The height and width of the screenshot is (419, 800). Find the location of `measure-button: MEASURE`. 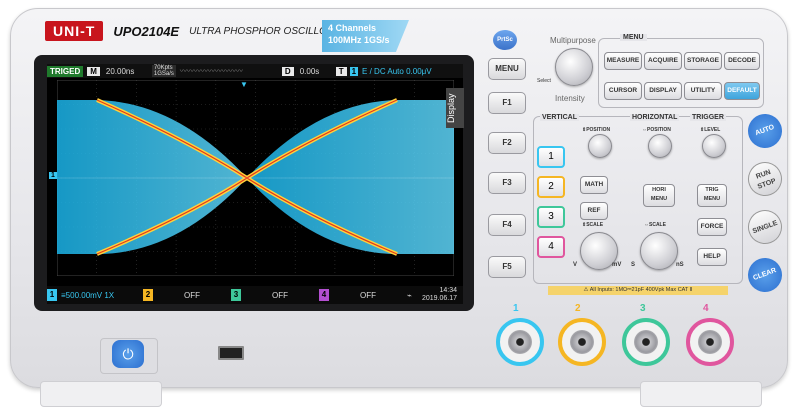

measure-button: MEASURE is located at coordinates (623, 61).